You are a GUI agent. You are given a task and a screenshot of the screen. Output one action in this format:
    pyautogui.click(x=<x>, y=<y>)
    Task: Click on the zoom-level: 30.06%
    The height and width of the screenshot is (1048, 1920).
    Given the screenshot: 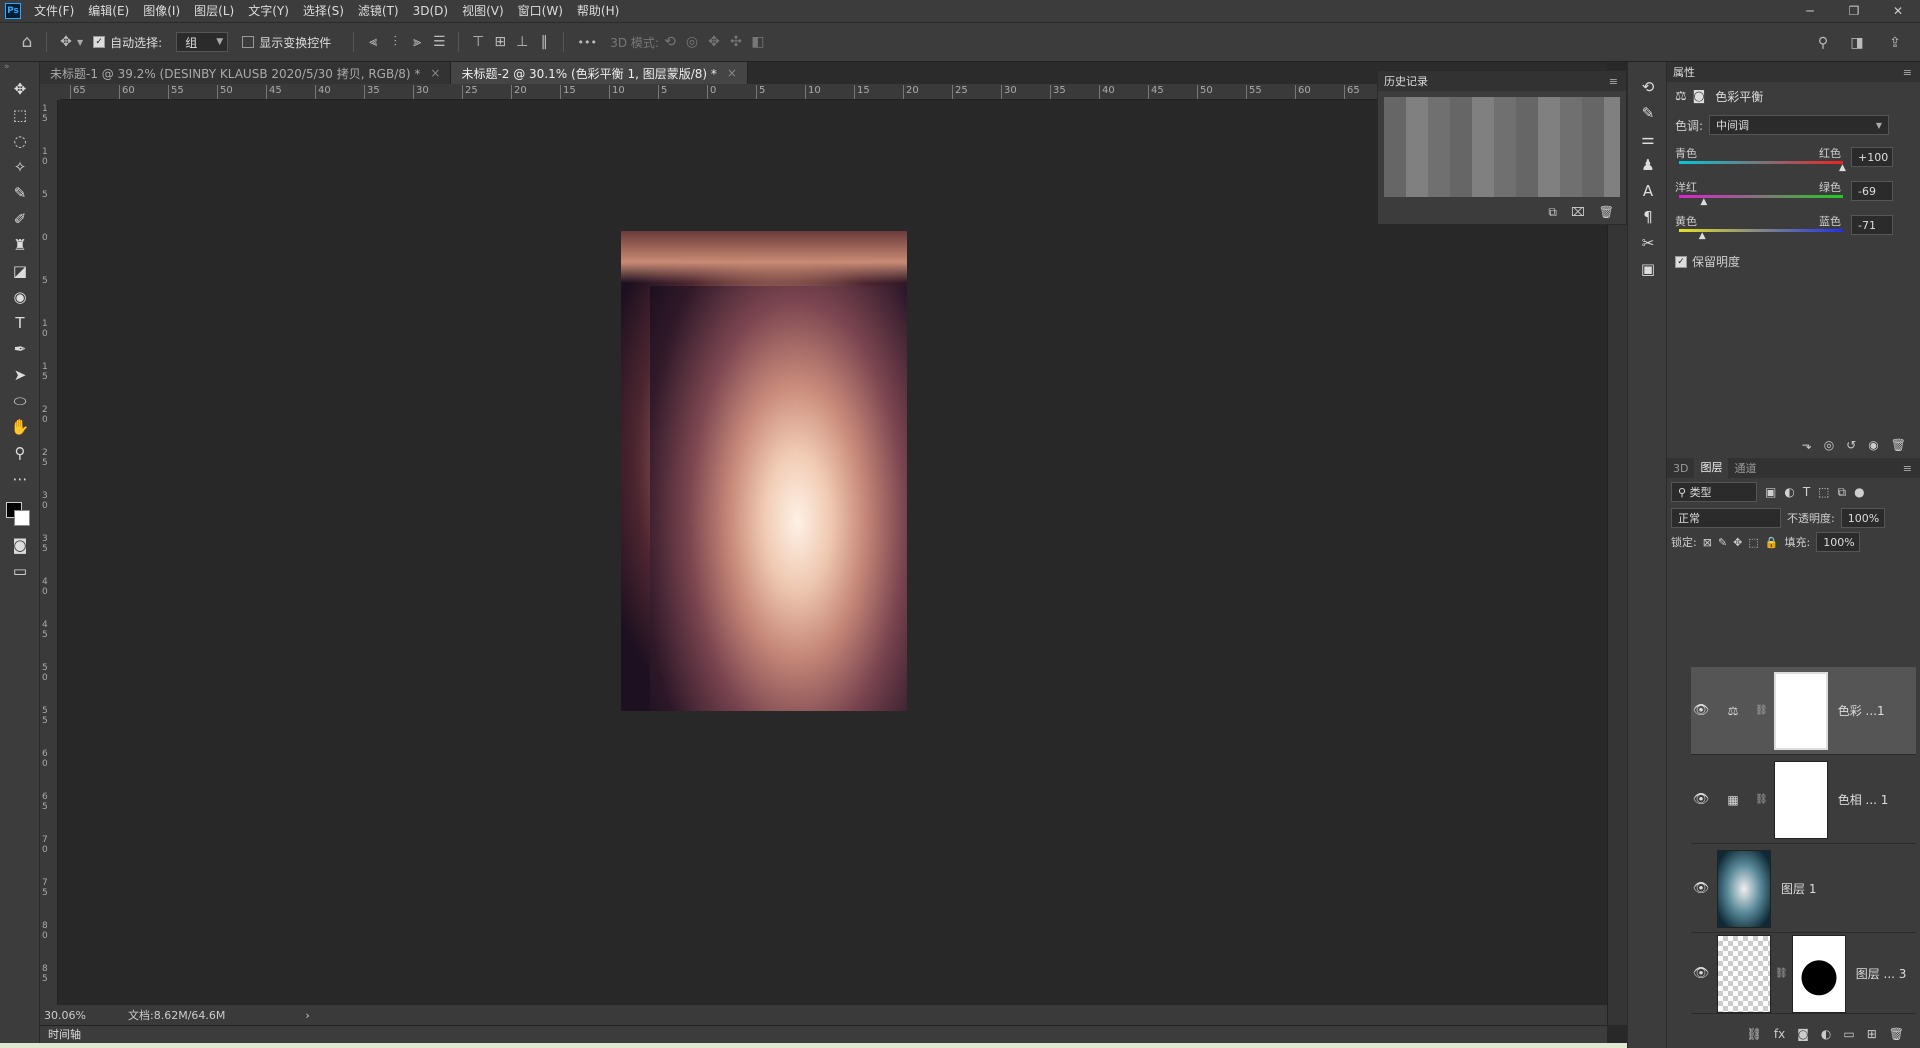 What is the action you would take?
    pyautogui.click(x=75, y=1015)
    